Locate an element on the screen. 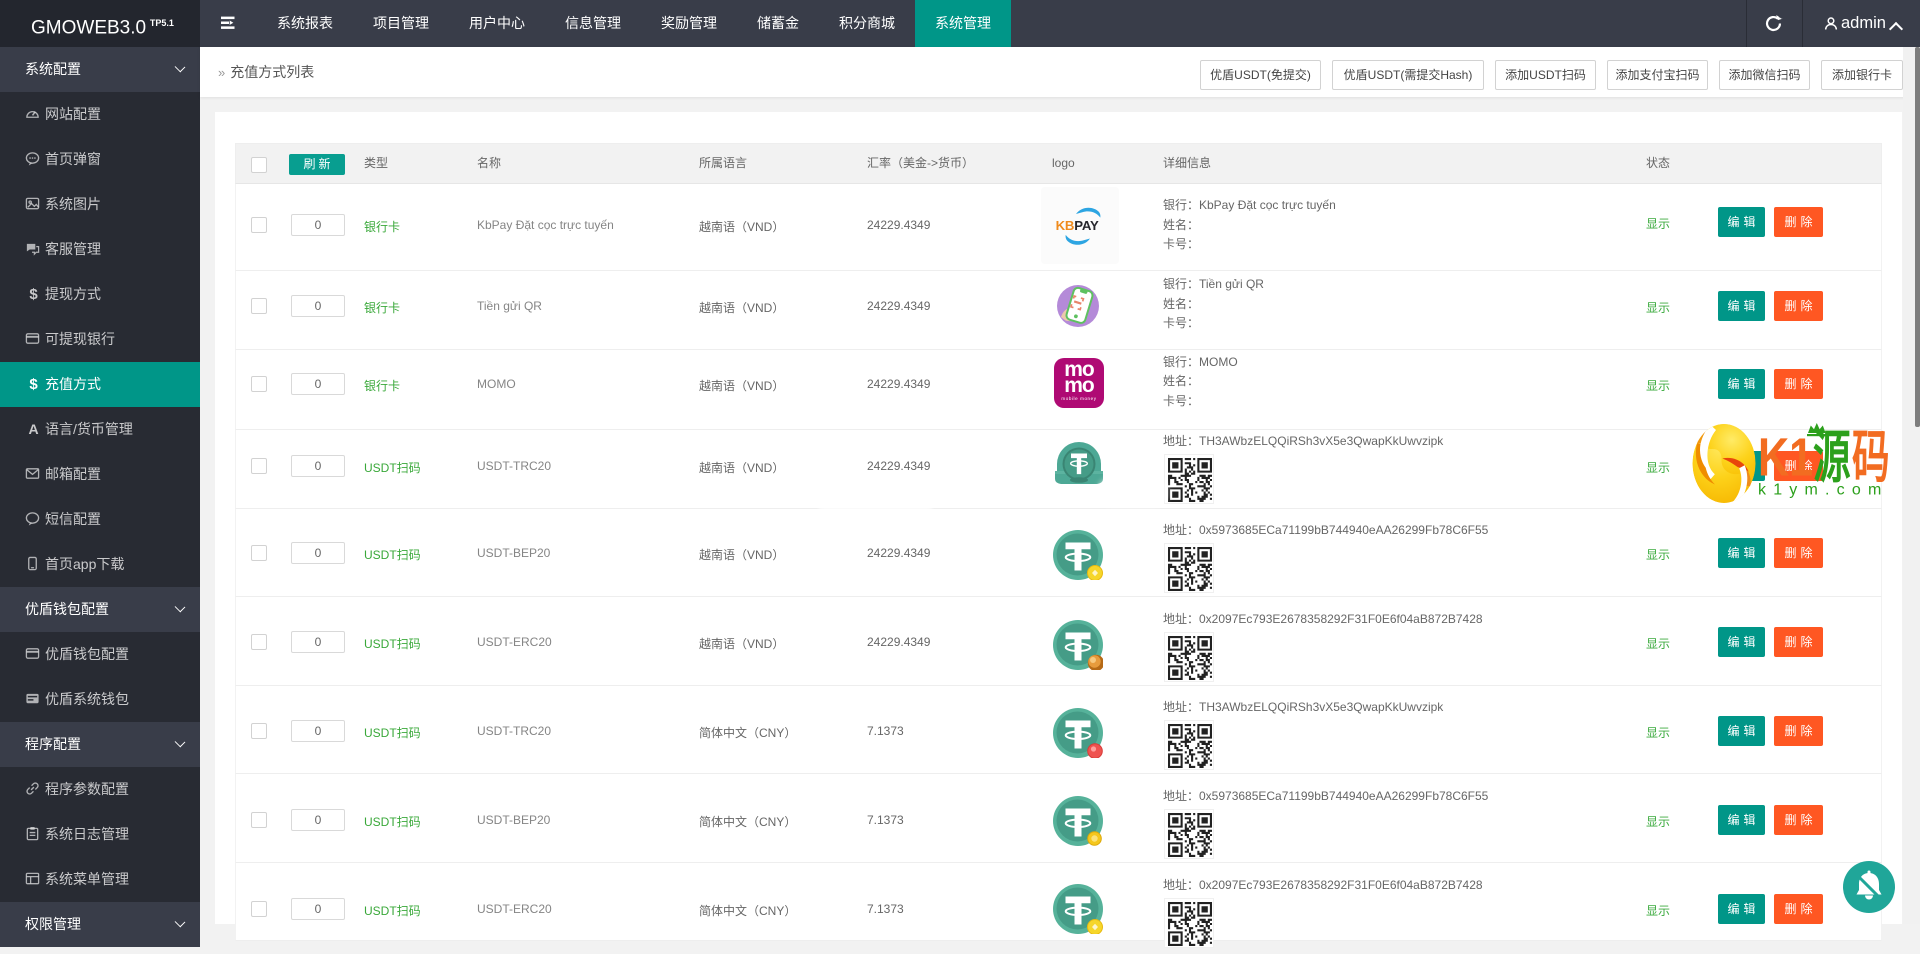 Image resolution: width=1920 pixels, height=954 pixels. svg-text: k1ym.com is located at coordinates (1823, 490).